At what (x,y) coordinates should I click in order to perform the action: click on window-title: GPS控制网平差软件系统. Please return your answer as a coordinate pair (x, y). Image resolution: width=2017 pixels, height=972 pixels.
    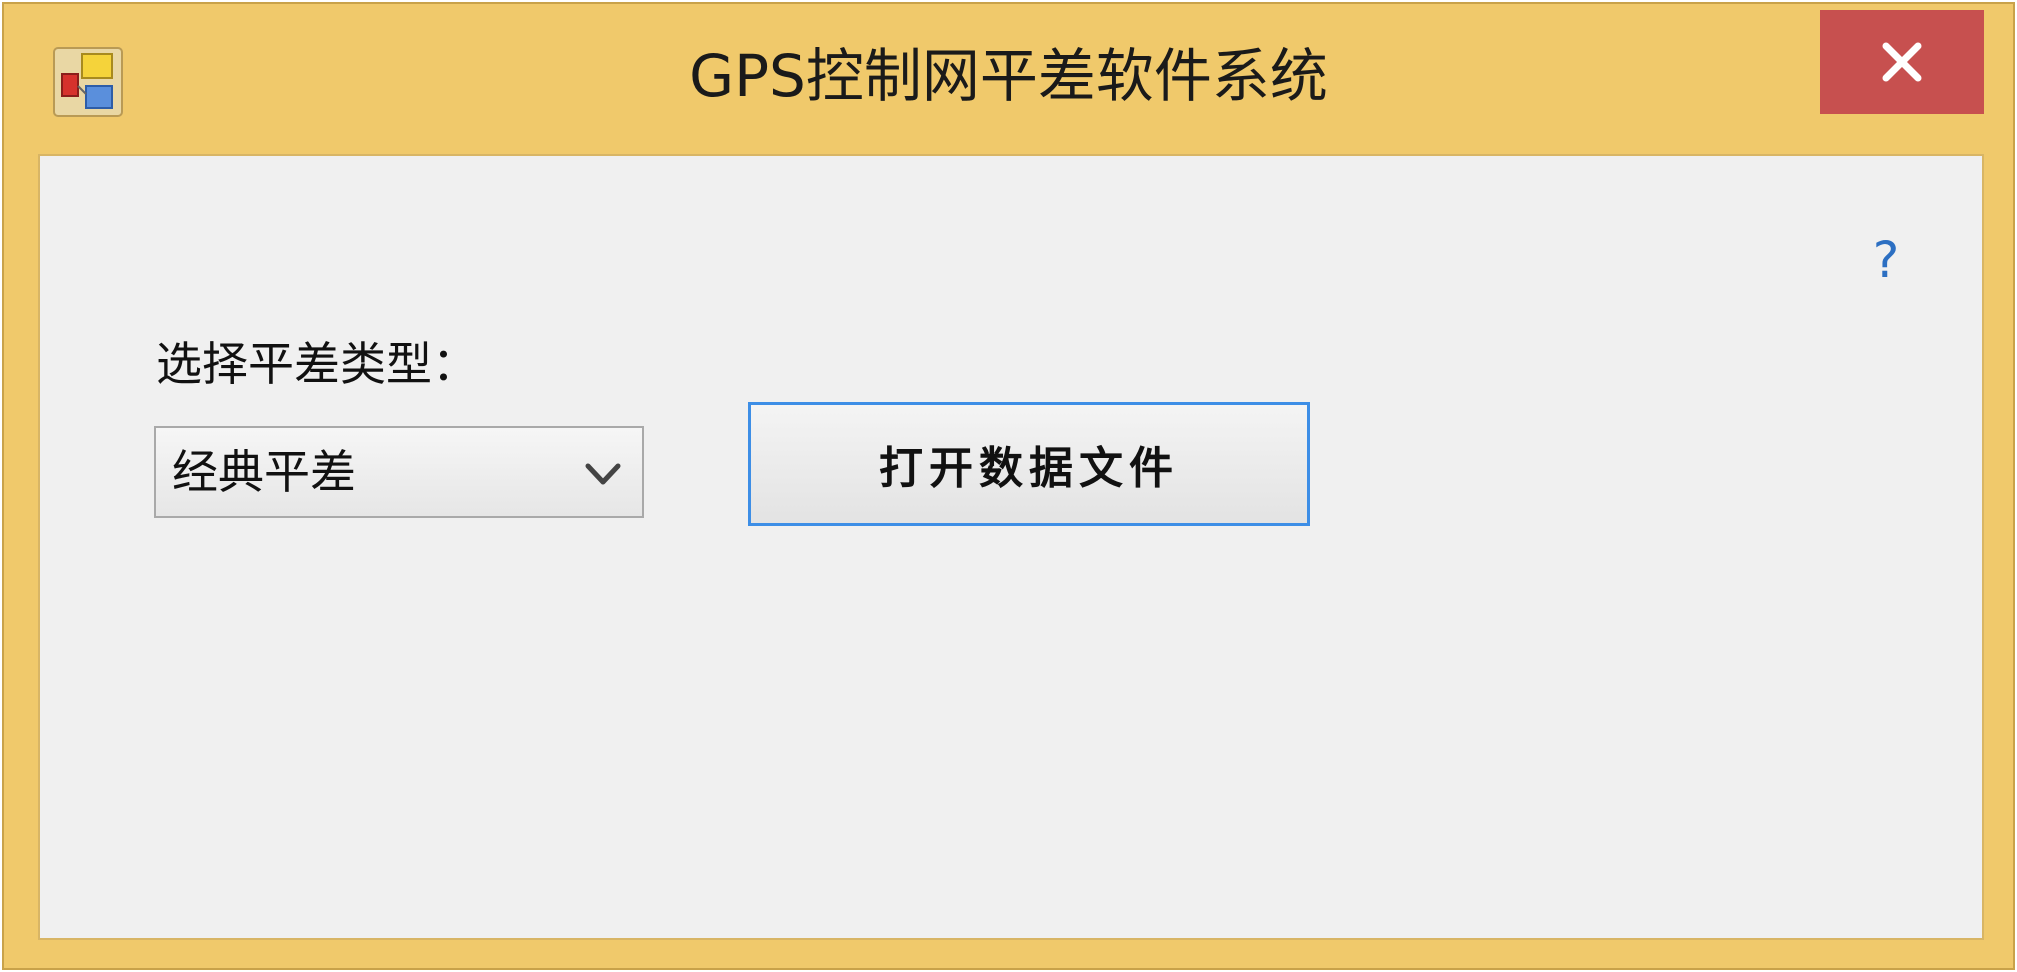
    Looking at the image, I should click on (1008, 76).